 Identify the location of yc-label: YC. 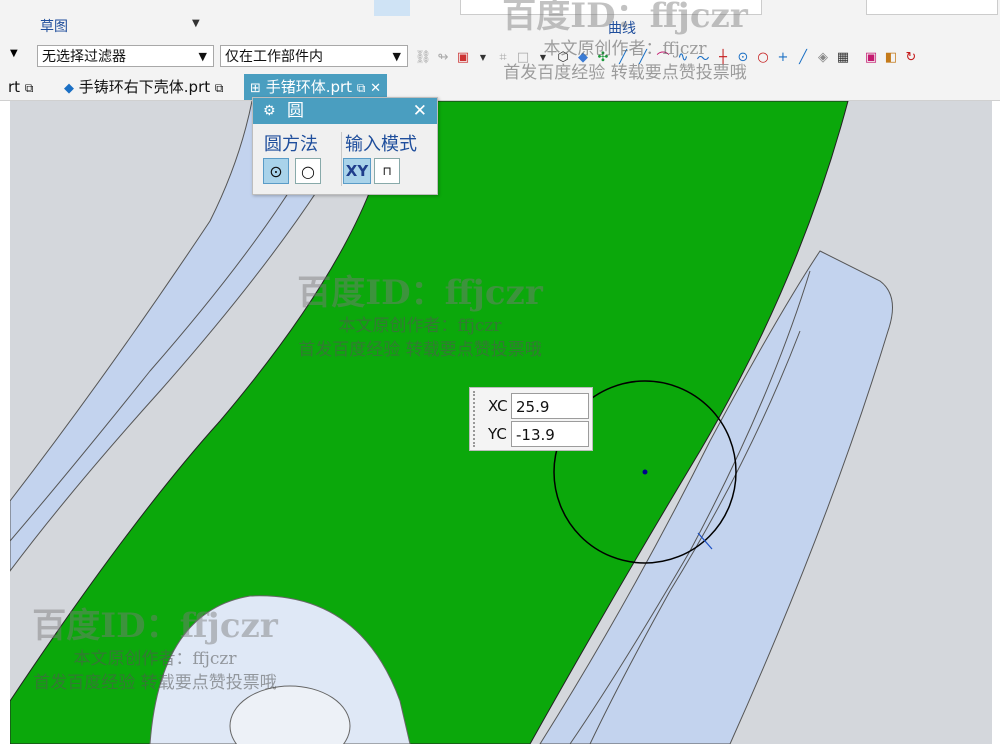
(497, 434).